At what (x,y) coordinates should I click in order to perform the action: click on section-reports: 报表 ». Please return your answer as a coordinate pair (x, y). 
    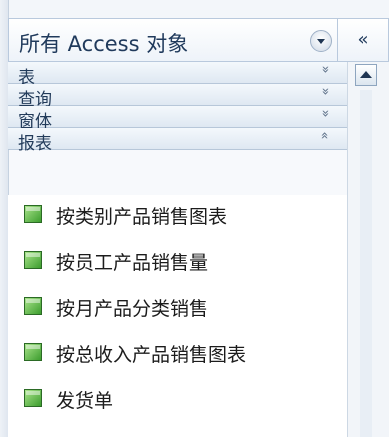
    Looking at the image, I should click on (177, 141).